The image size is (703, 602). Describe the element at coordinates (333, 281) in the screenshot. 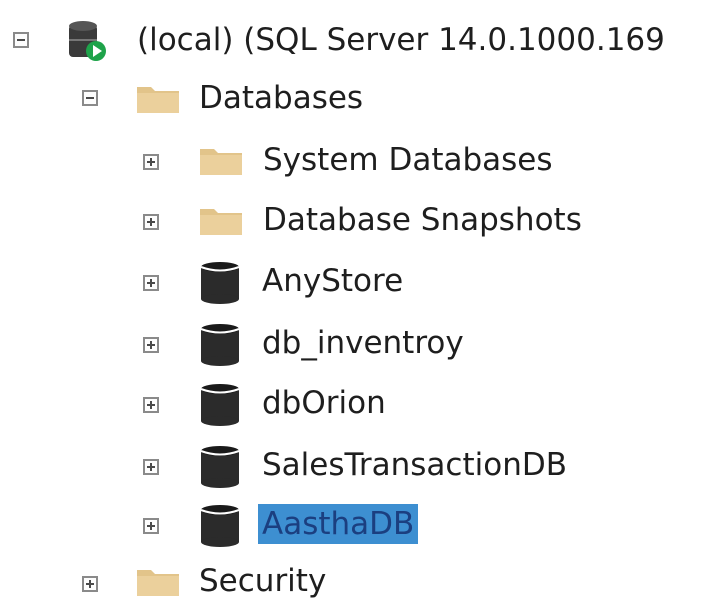

I see `anystore-label: AnyStore` at that location.